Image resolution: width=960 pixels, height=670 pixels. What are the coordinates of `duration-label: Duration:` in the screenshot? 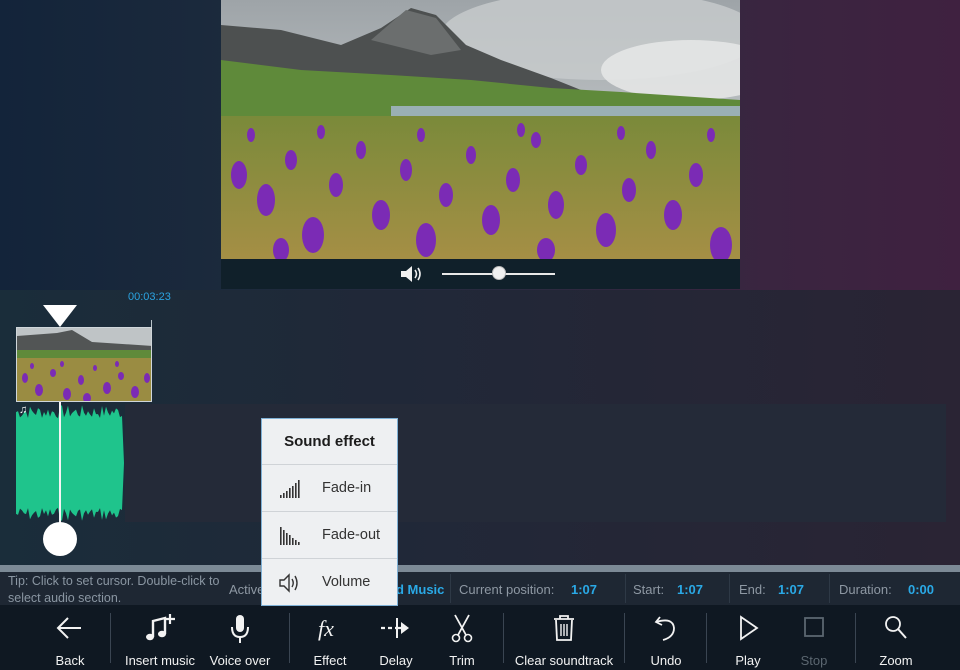 It's located at (865, 589).